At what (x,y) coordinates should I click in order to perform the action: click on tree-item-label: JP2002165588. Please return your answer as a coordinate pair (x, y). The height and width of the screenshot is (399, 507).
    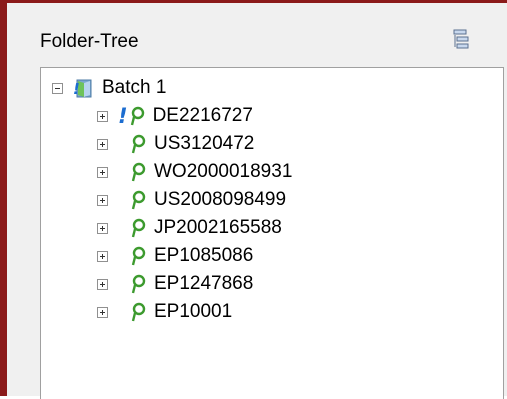
    Looking at the image, I should click on (218, 227).